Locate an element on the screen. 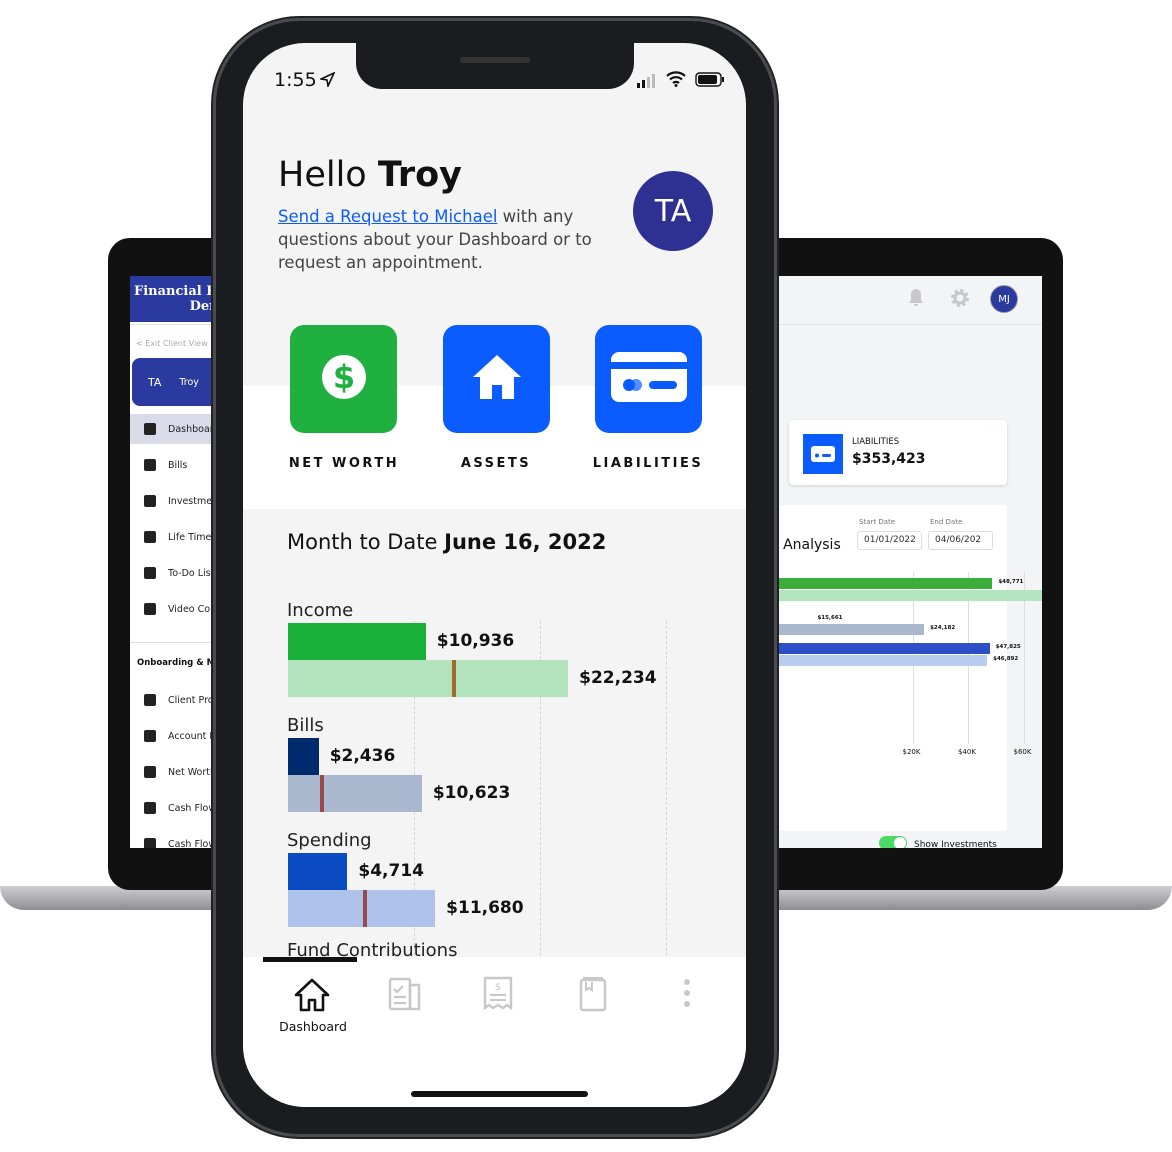 The height and width of the screenshot is (1152, 1172). bar-value-label: $10,936 is located at coordinates (475, 641).